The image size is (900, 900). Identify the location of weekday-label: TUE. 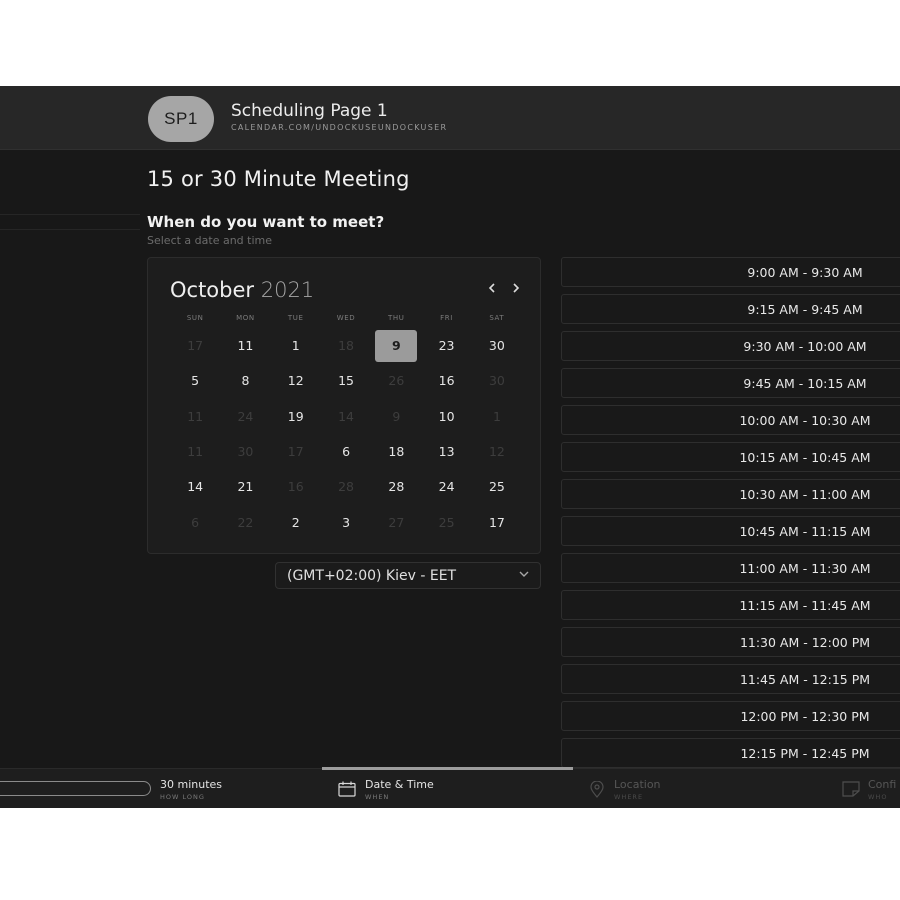
(295, 318).